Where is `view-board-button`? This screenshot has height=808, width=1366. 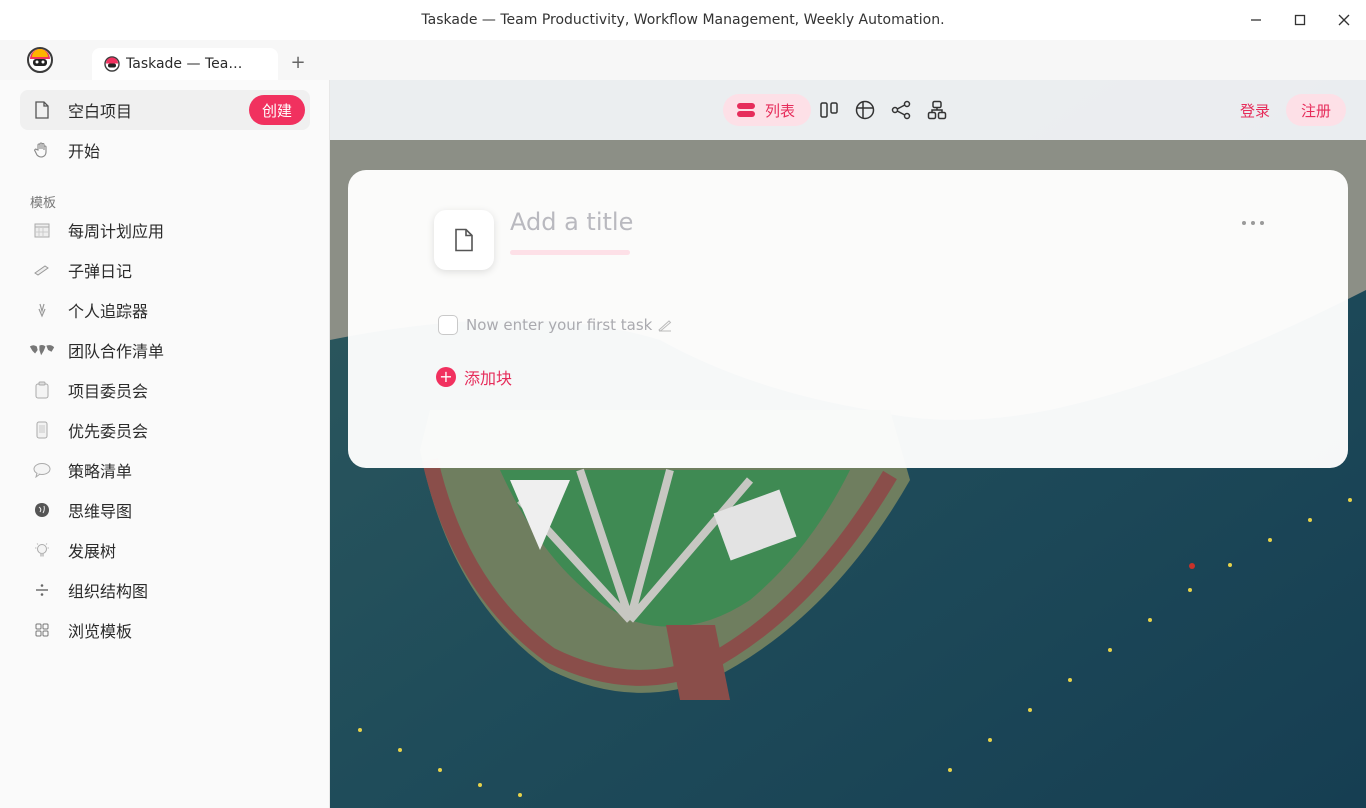 view-board-button is located at coordinates (829, 110).